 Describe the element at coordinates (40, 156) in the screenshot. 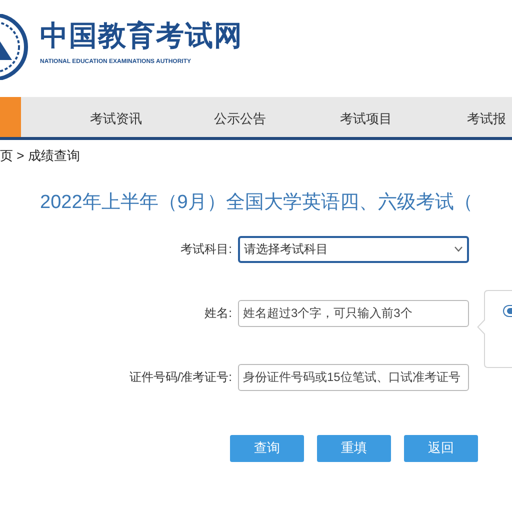

I see `breadcrumb: 页 > 成绩查询` at that location.